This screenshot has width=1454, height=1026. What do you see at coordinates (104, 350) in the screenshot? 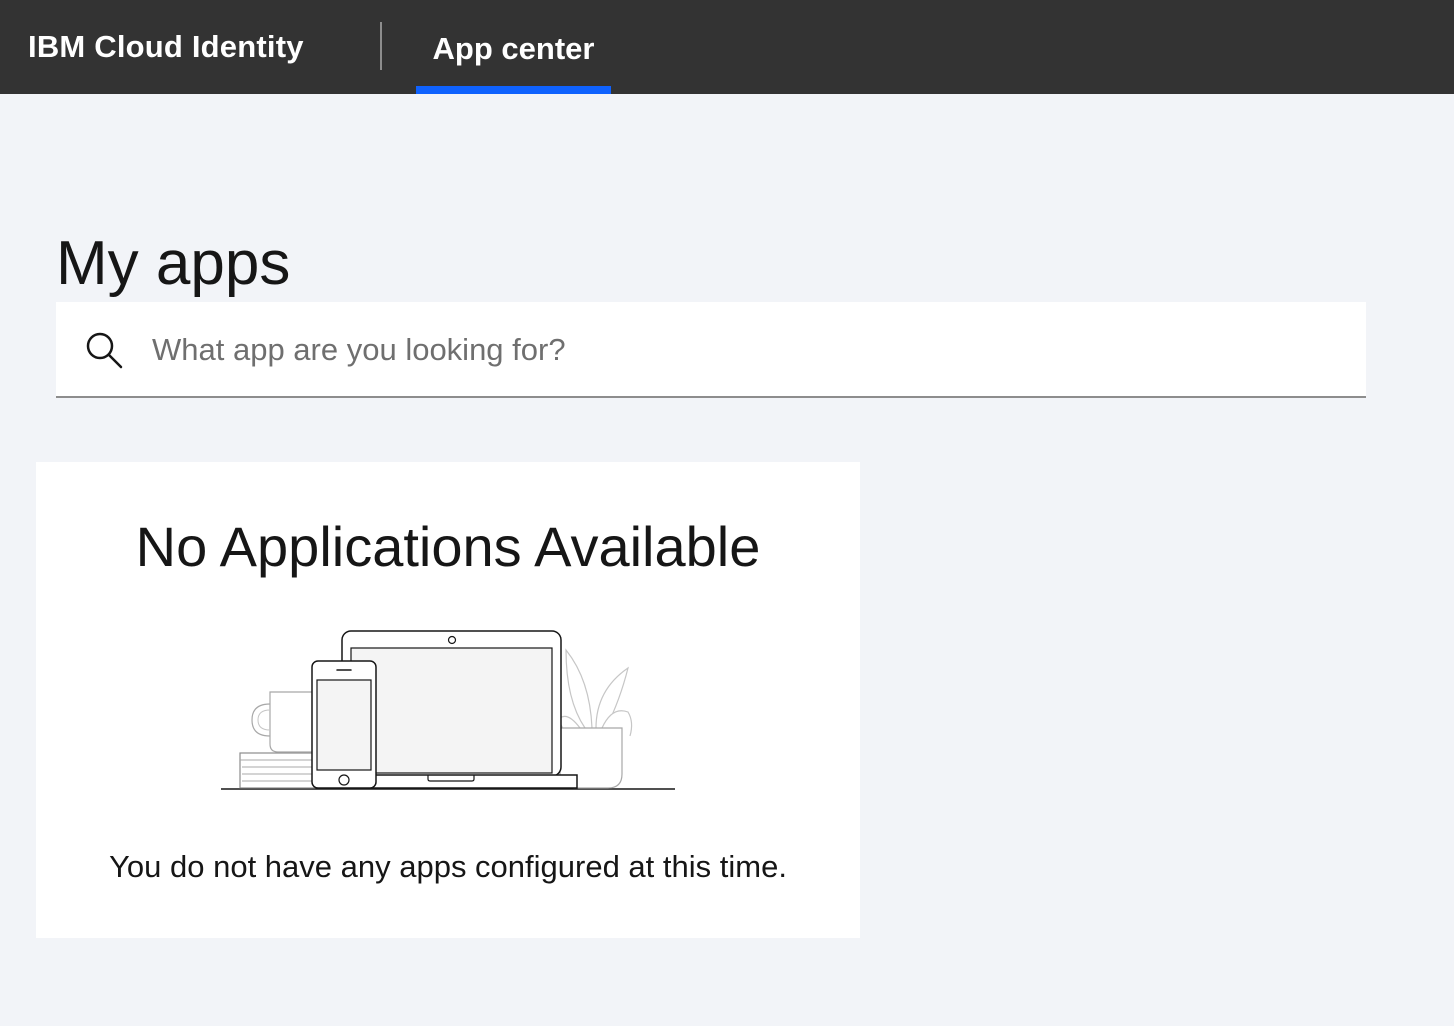
I see `search-icon` at bounding box center [104, 350].